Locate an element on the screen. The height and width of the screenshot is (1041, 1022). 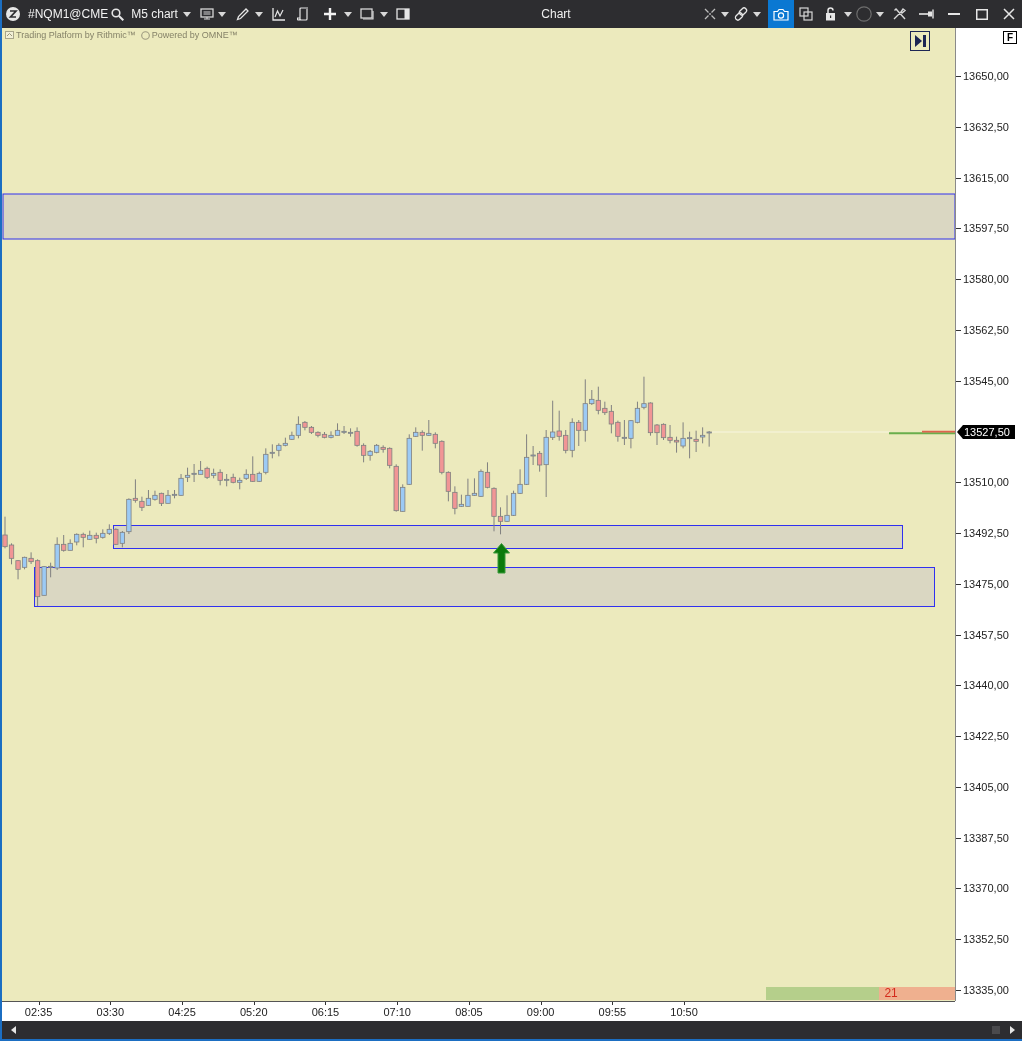
time-label: 10:50 is located at coordinates (684, 1012).